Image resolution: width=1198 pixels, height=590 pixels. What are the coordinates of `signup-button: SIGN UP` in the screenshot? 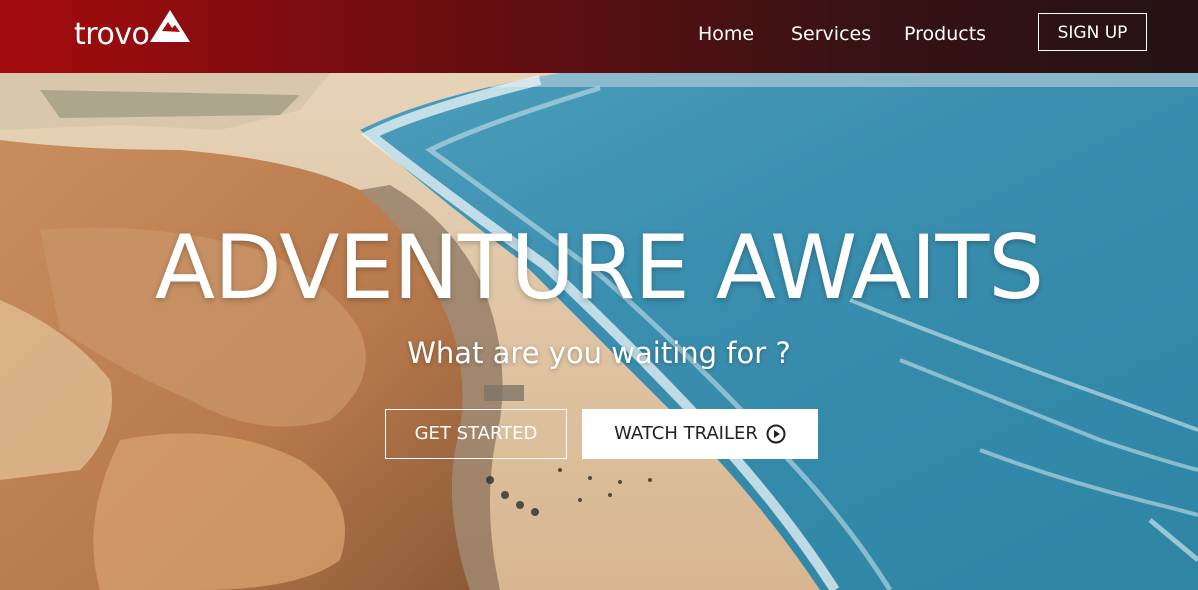 It's located at (1092, 32).